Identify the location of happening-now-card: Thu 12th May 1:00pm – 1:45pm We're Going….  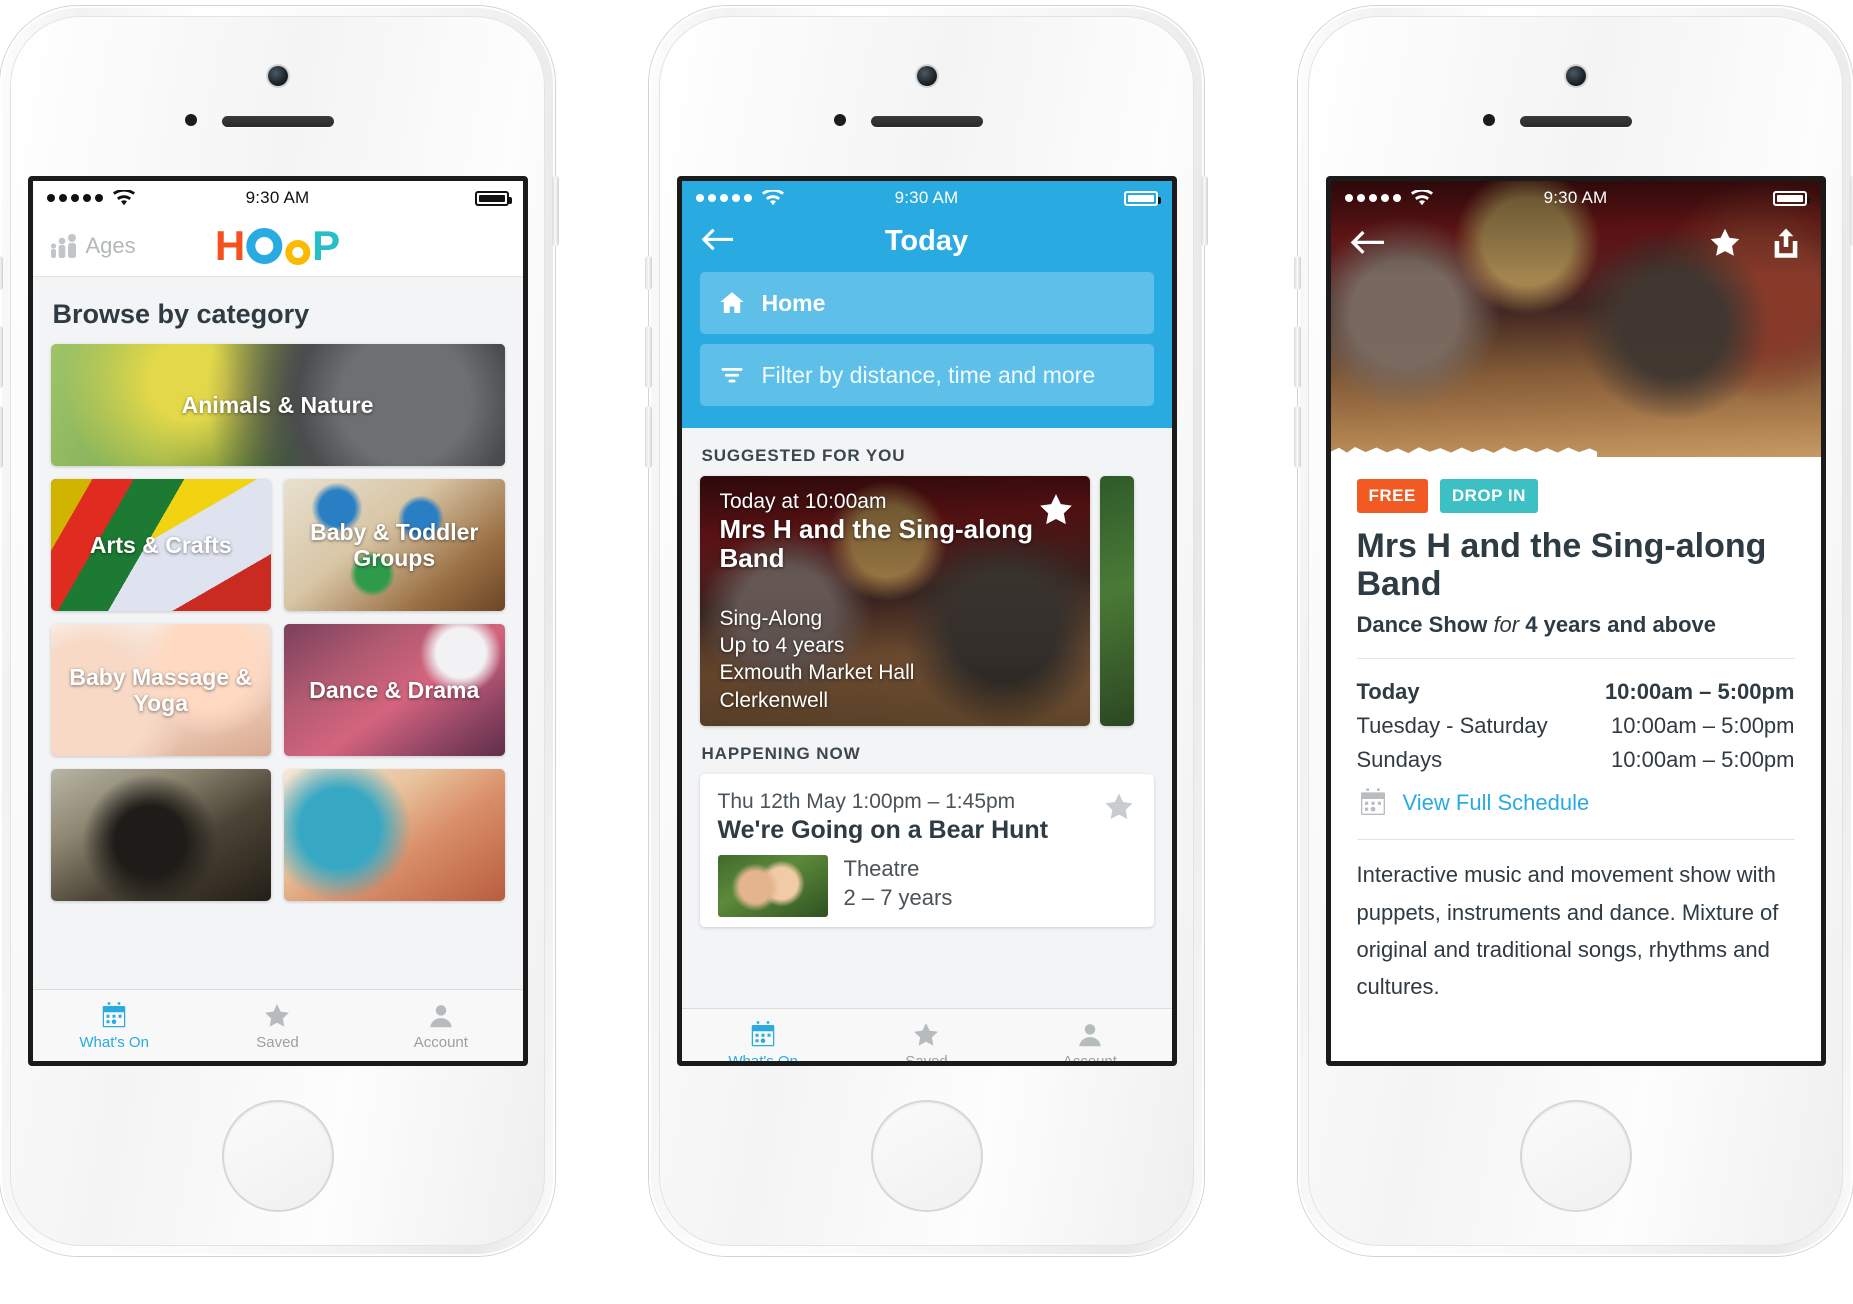
(926, 850).